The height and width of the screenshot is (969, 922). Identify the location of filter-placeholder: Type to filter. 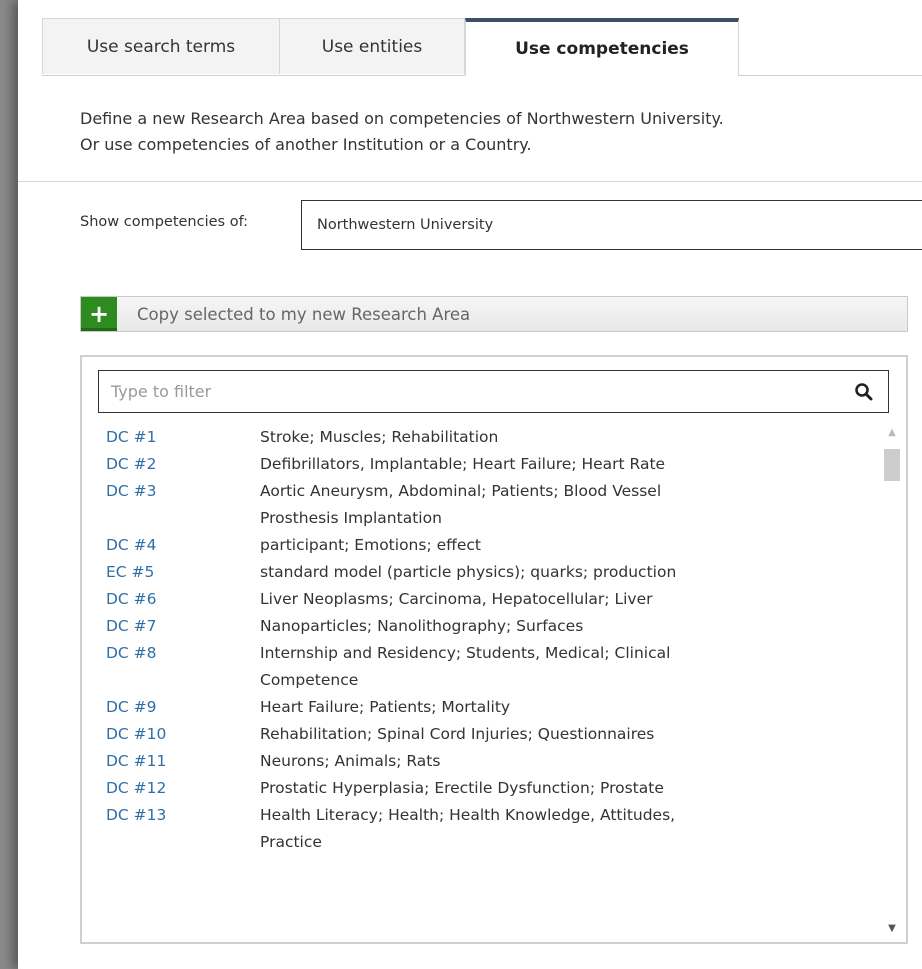
(161, 391).